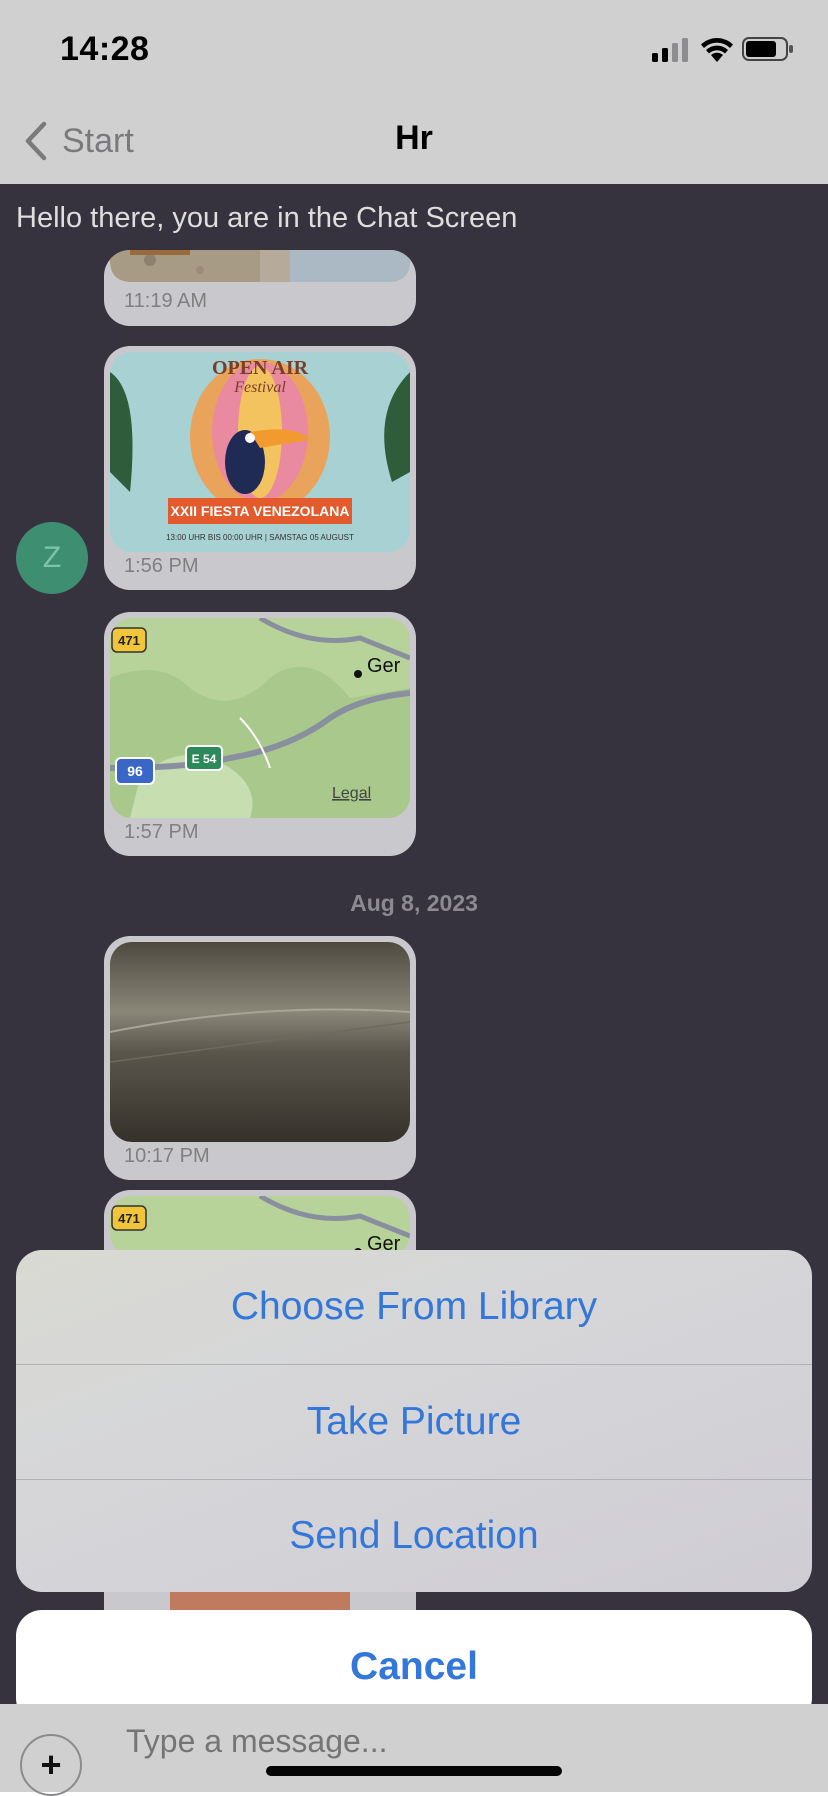 This screenshot has height=1796, width=828. I want to click on photo-image, so click(260, 1042).